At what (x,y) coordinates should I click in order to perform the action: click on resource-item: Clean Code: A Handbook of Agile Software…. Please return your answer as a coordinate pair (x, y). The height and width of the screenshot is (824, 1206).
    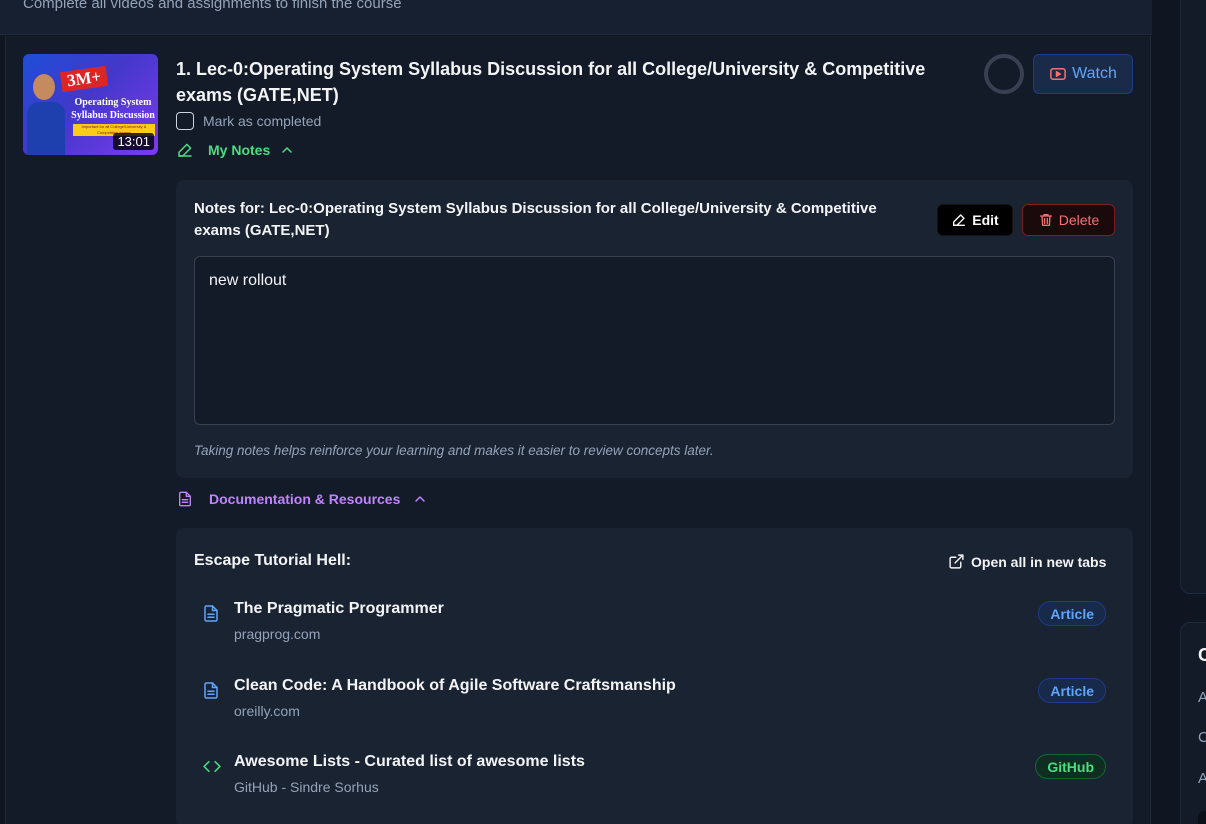
    Looking at the image, I should click on (654, 707).